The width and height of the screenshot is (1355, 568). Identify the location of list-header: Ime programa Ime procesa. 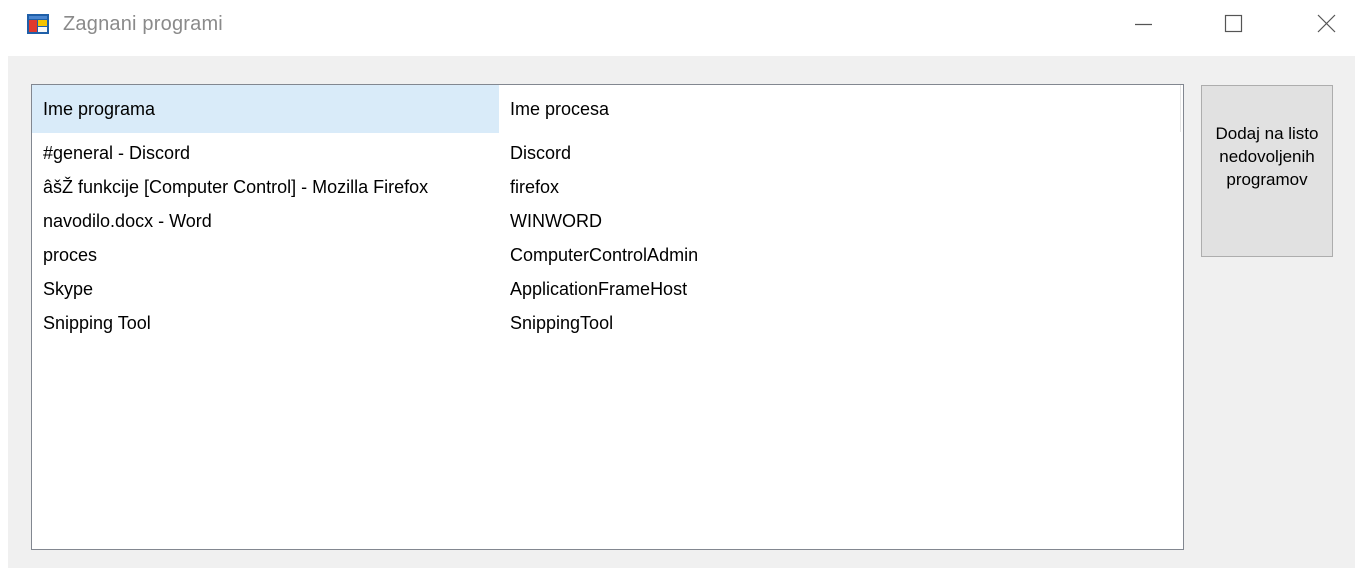
(607, 109).